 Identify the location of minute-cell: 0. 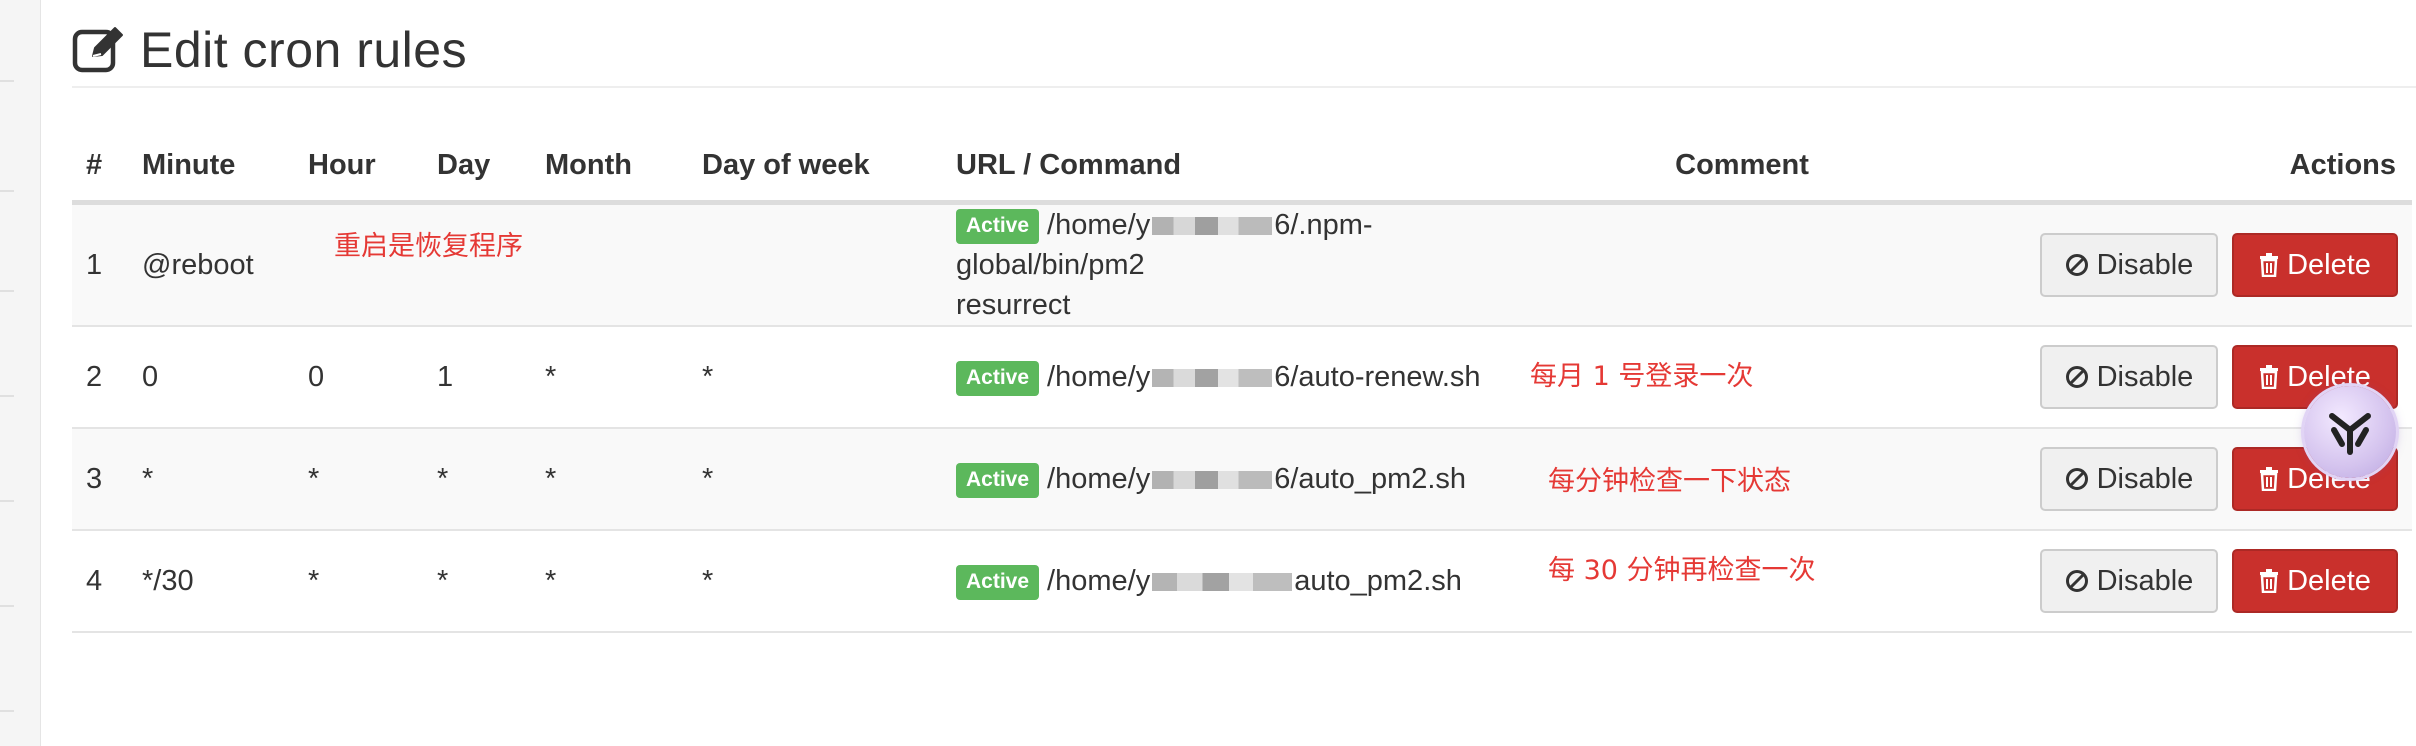
(211, 377).